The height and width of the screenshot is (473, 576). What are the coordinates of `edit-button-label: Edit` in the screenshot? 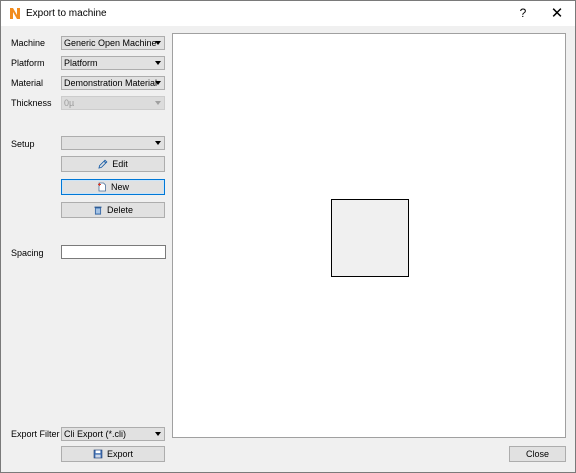 It's located at (120, 164).